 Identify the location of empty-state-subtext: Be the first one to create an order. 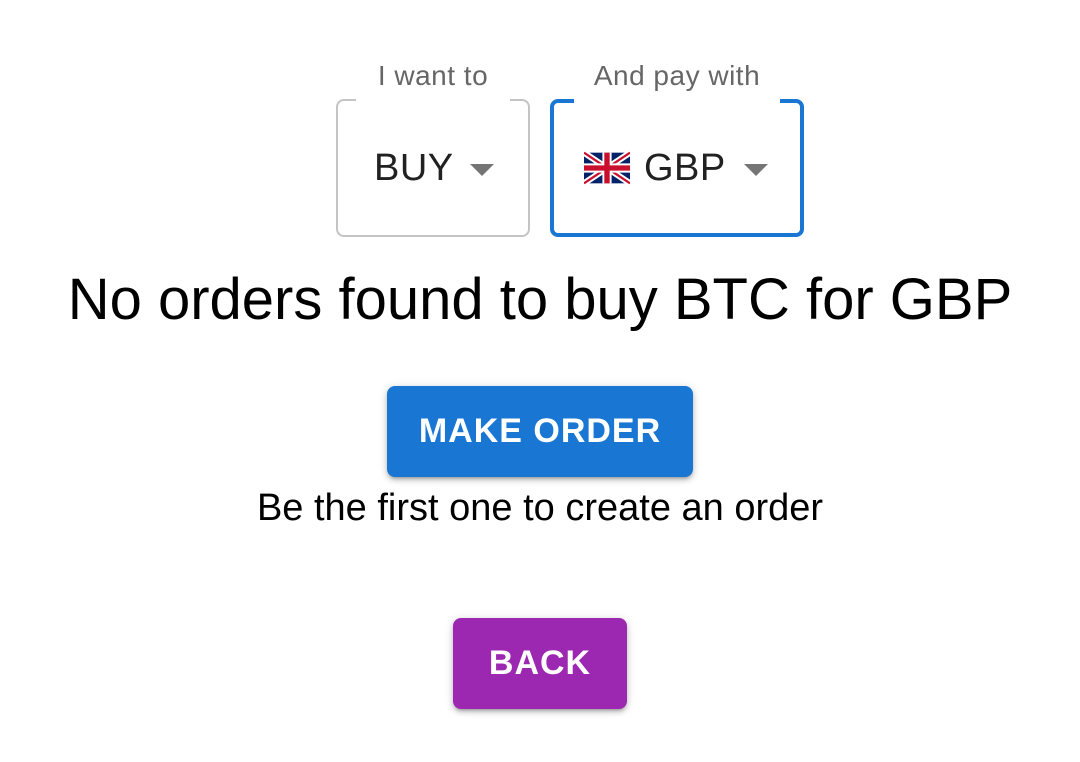
(540, 508).